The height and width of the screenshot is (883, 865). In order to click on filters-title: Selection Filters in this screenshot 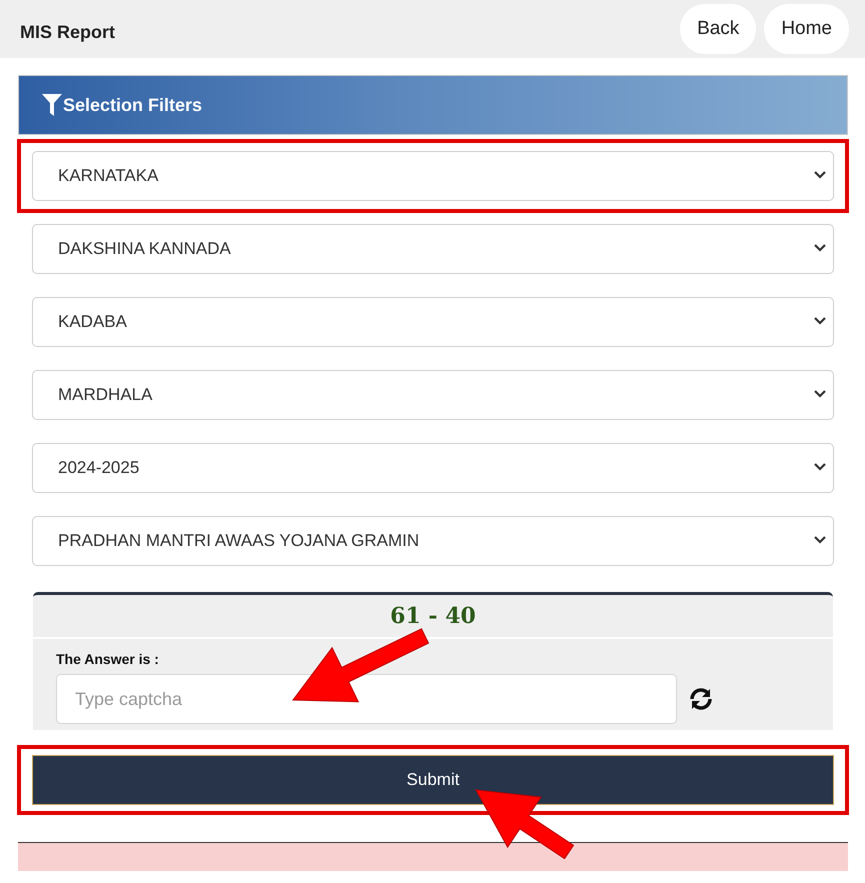, I will do `click(132, 105)`.